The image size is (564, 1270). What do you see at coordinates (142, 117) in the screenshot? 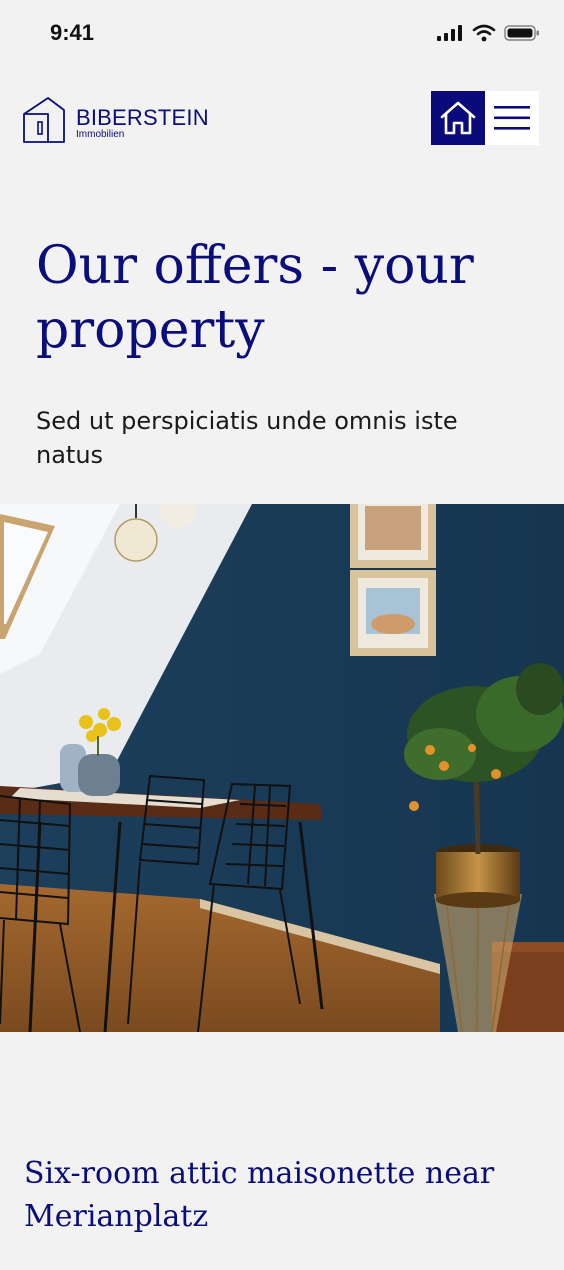
I see `brand-name: BIBERSTEIN` at bounding box center [142, 117].